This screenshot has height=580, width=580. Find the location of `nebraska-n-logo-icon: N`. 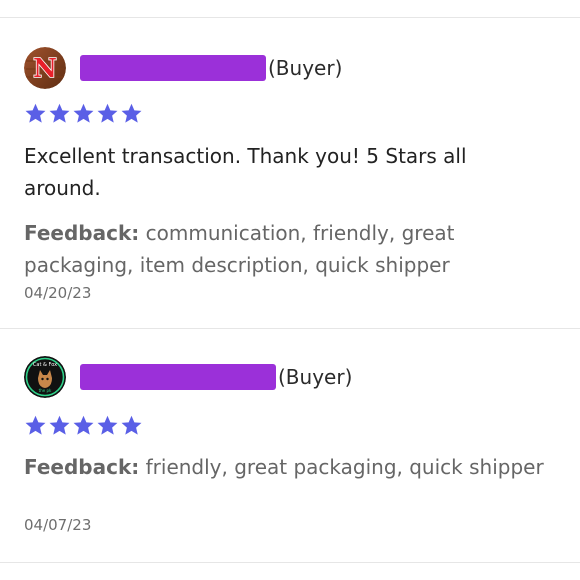

nebraska-n-logo-icon: N is located at coordinates (45, 68).